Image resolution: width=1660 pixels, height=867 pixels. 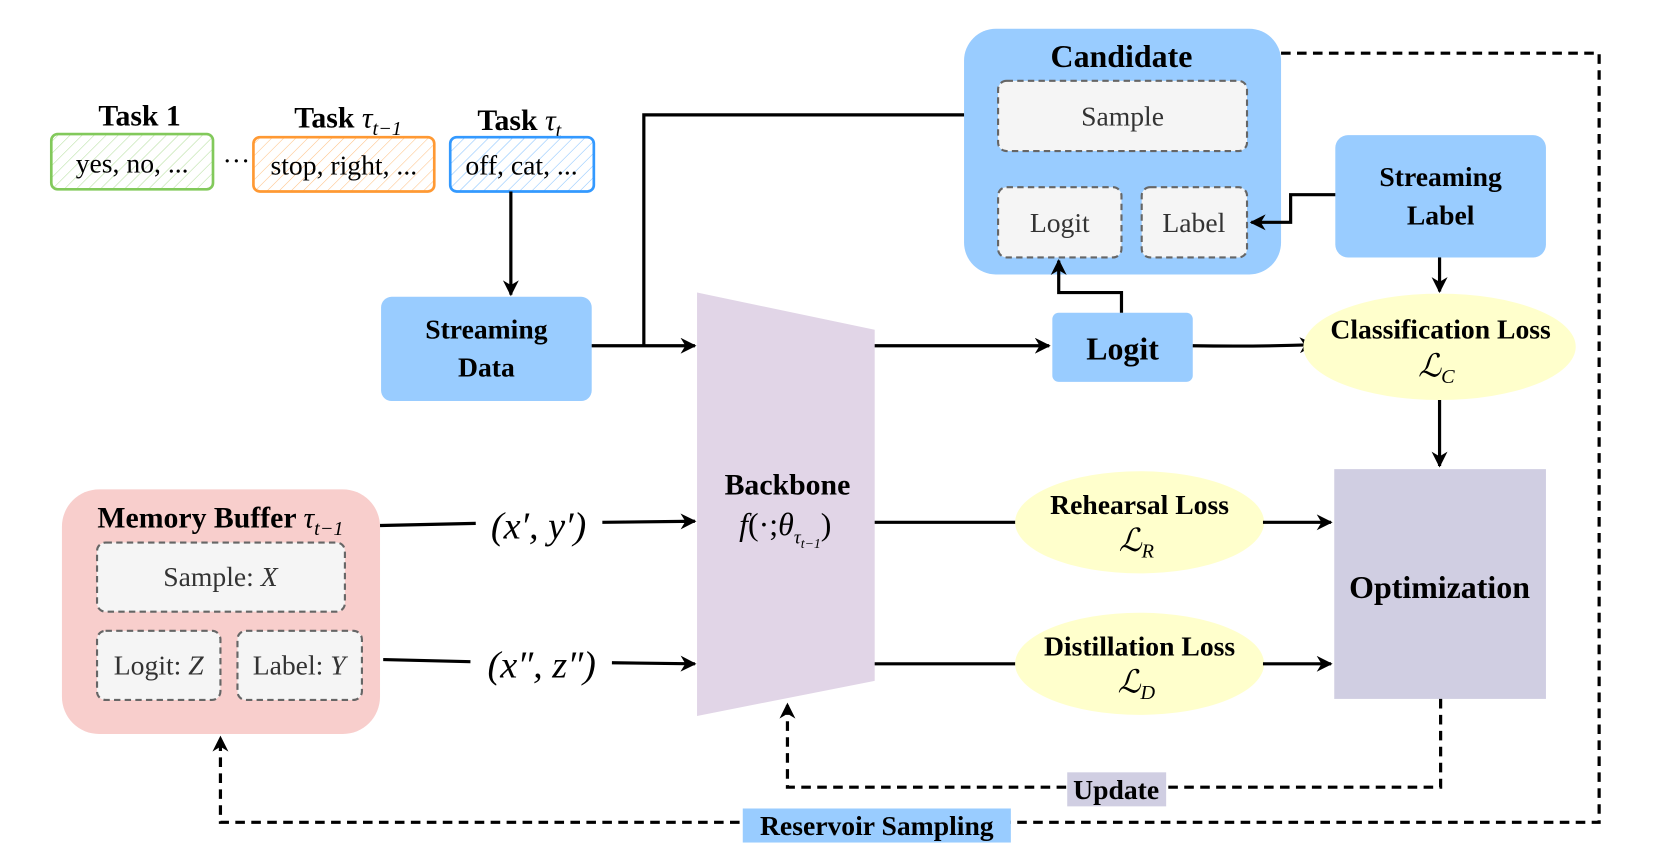 What do you see at coordinates (1193, 222) in the screenshot?
I see `candidate-label-label: Label` at bounding box center [1193, 222].